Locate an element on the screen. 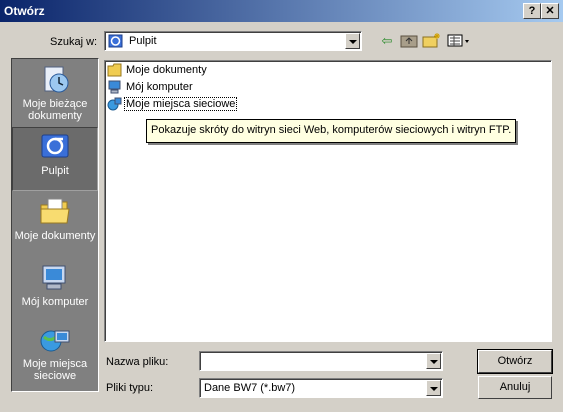 The image size is (563, 412). file-type-label: Pliki typu: is located at coordinates (130, 388).